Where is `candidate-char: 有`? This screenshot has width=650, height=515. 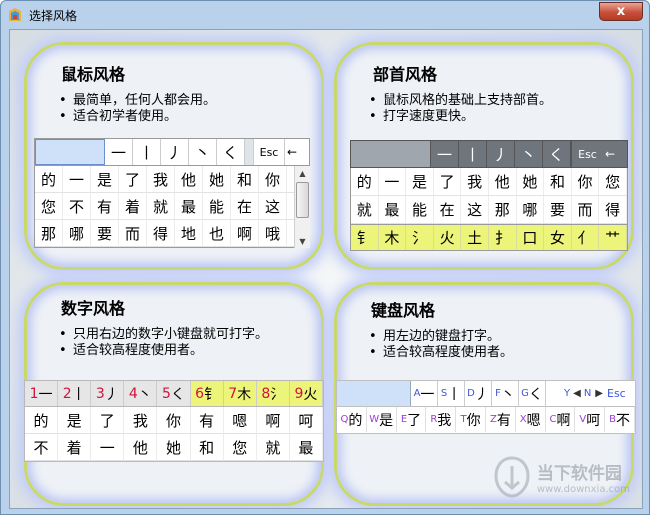
candidate-char: 有 is located at coordinates (105, 206).